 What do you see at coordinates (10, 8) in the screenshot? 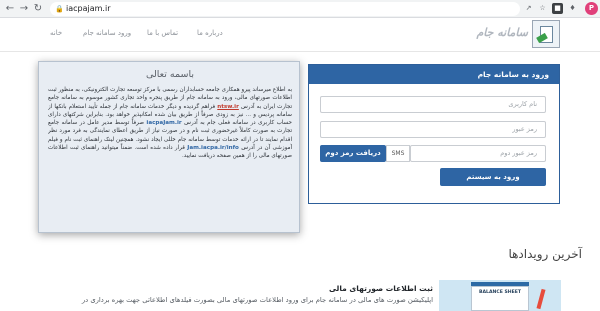
I see `back-icon: ←` at bounding box center [10, 8].